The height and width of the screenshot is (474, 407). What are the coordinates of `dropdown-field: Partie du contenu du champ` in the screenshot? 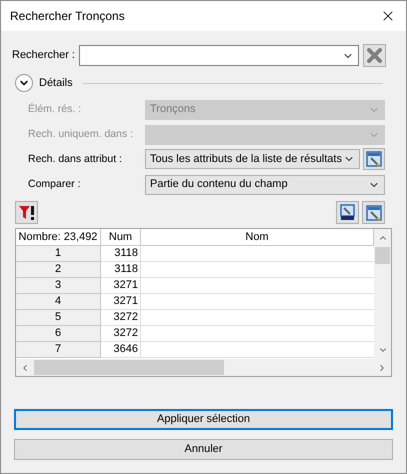 It's located at (265, 184).